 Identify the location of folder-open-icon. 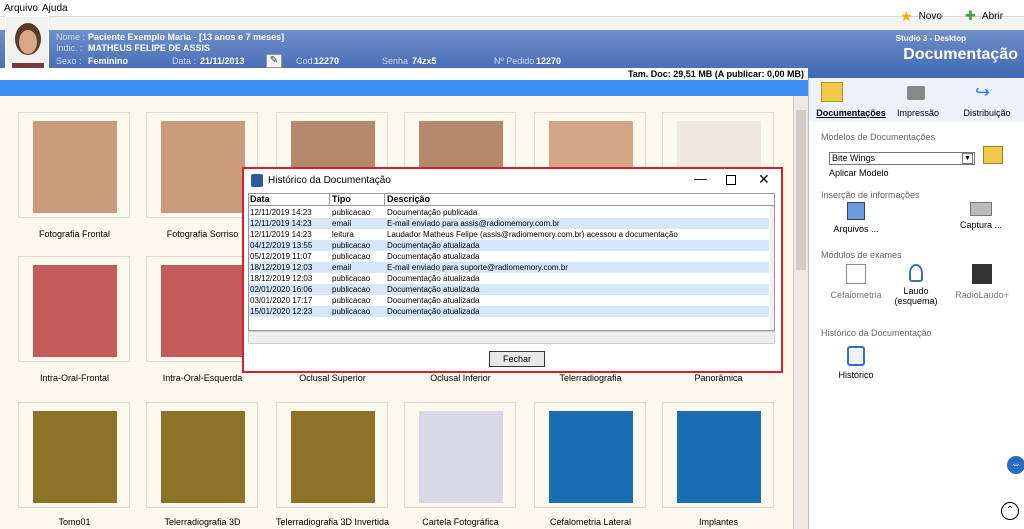
(993, 155).